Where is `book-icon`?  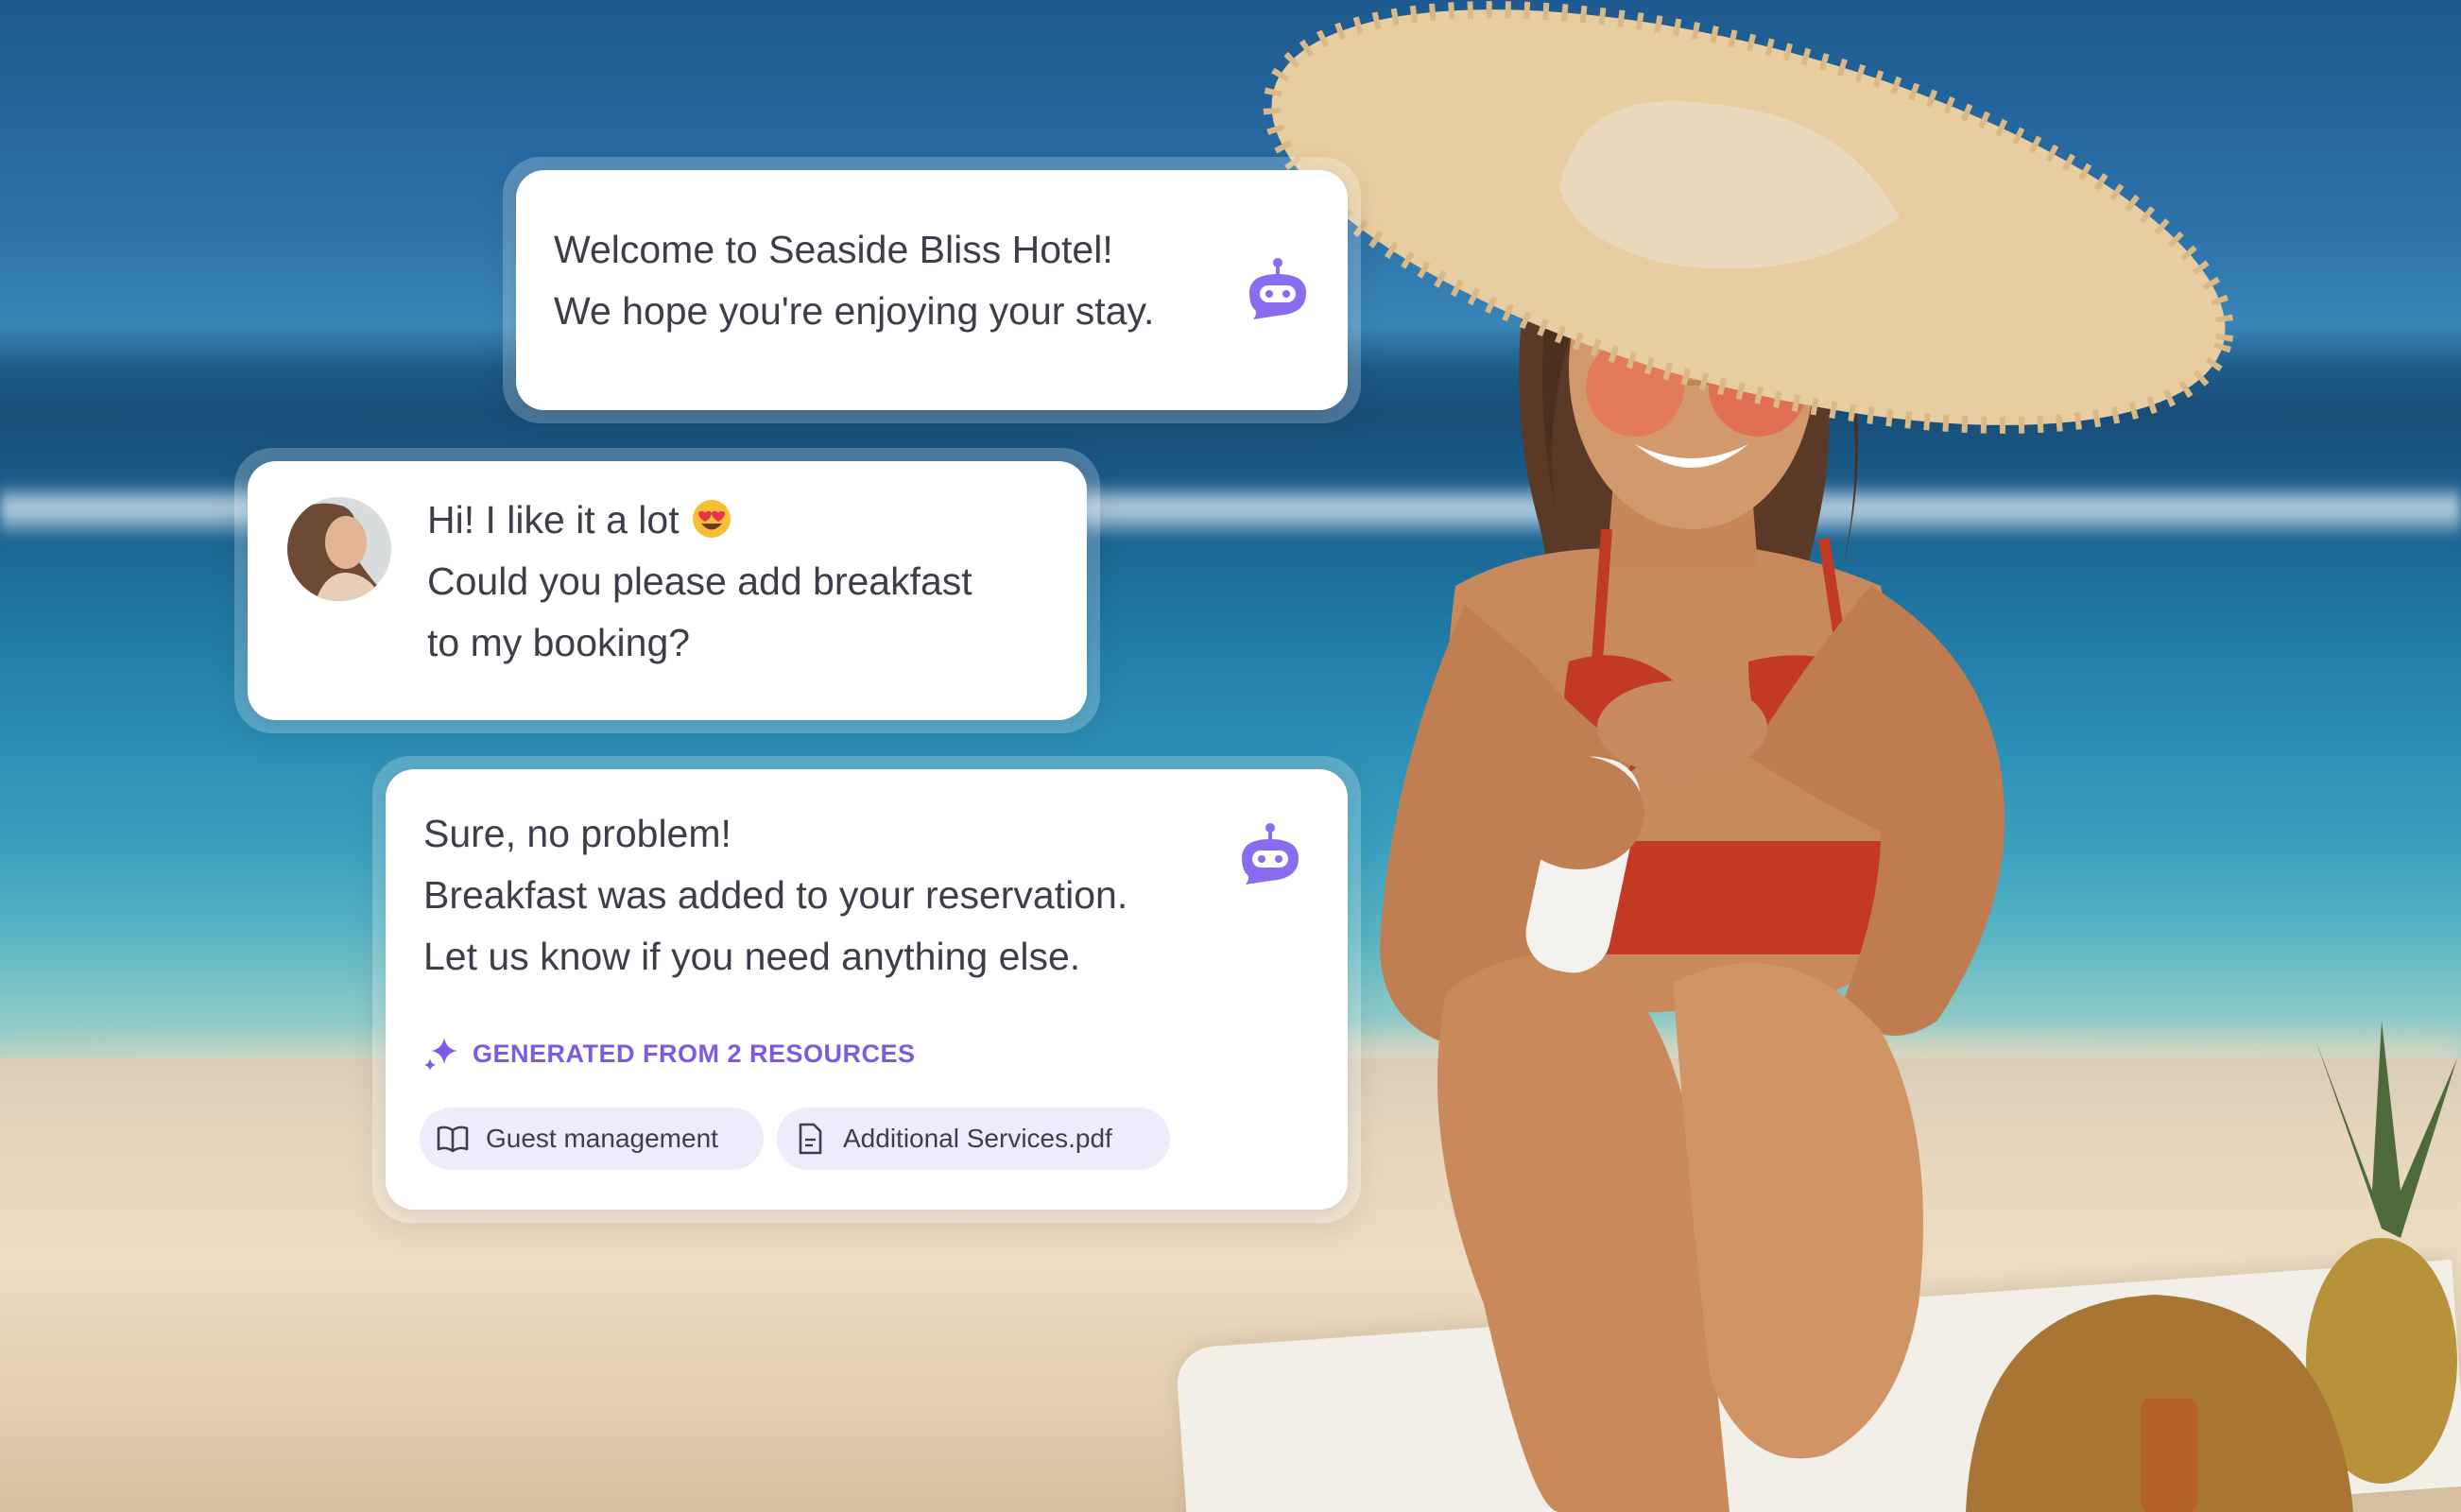
book-icon is located at coordinates (453, 1139).